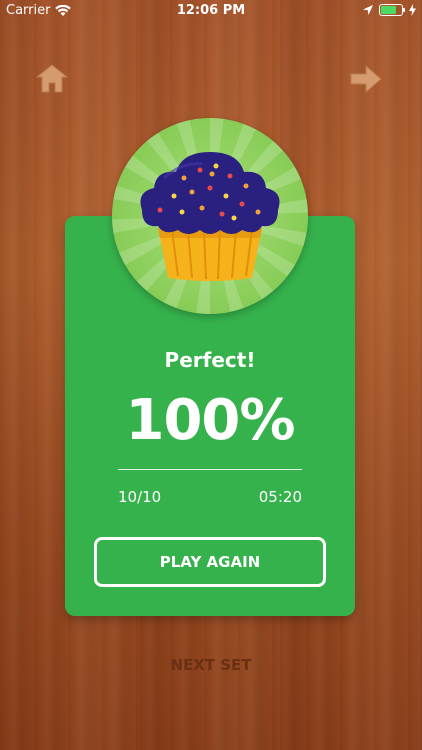  What do you see at coordinates (140, 497) in the screenshot?
I see `correct-count: 10/10` at bounding box center [140, 497].